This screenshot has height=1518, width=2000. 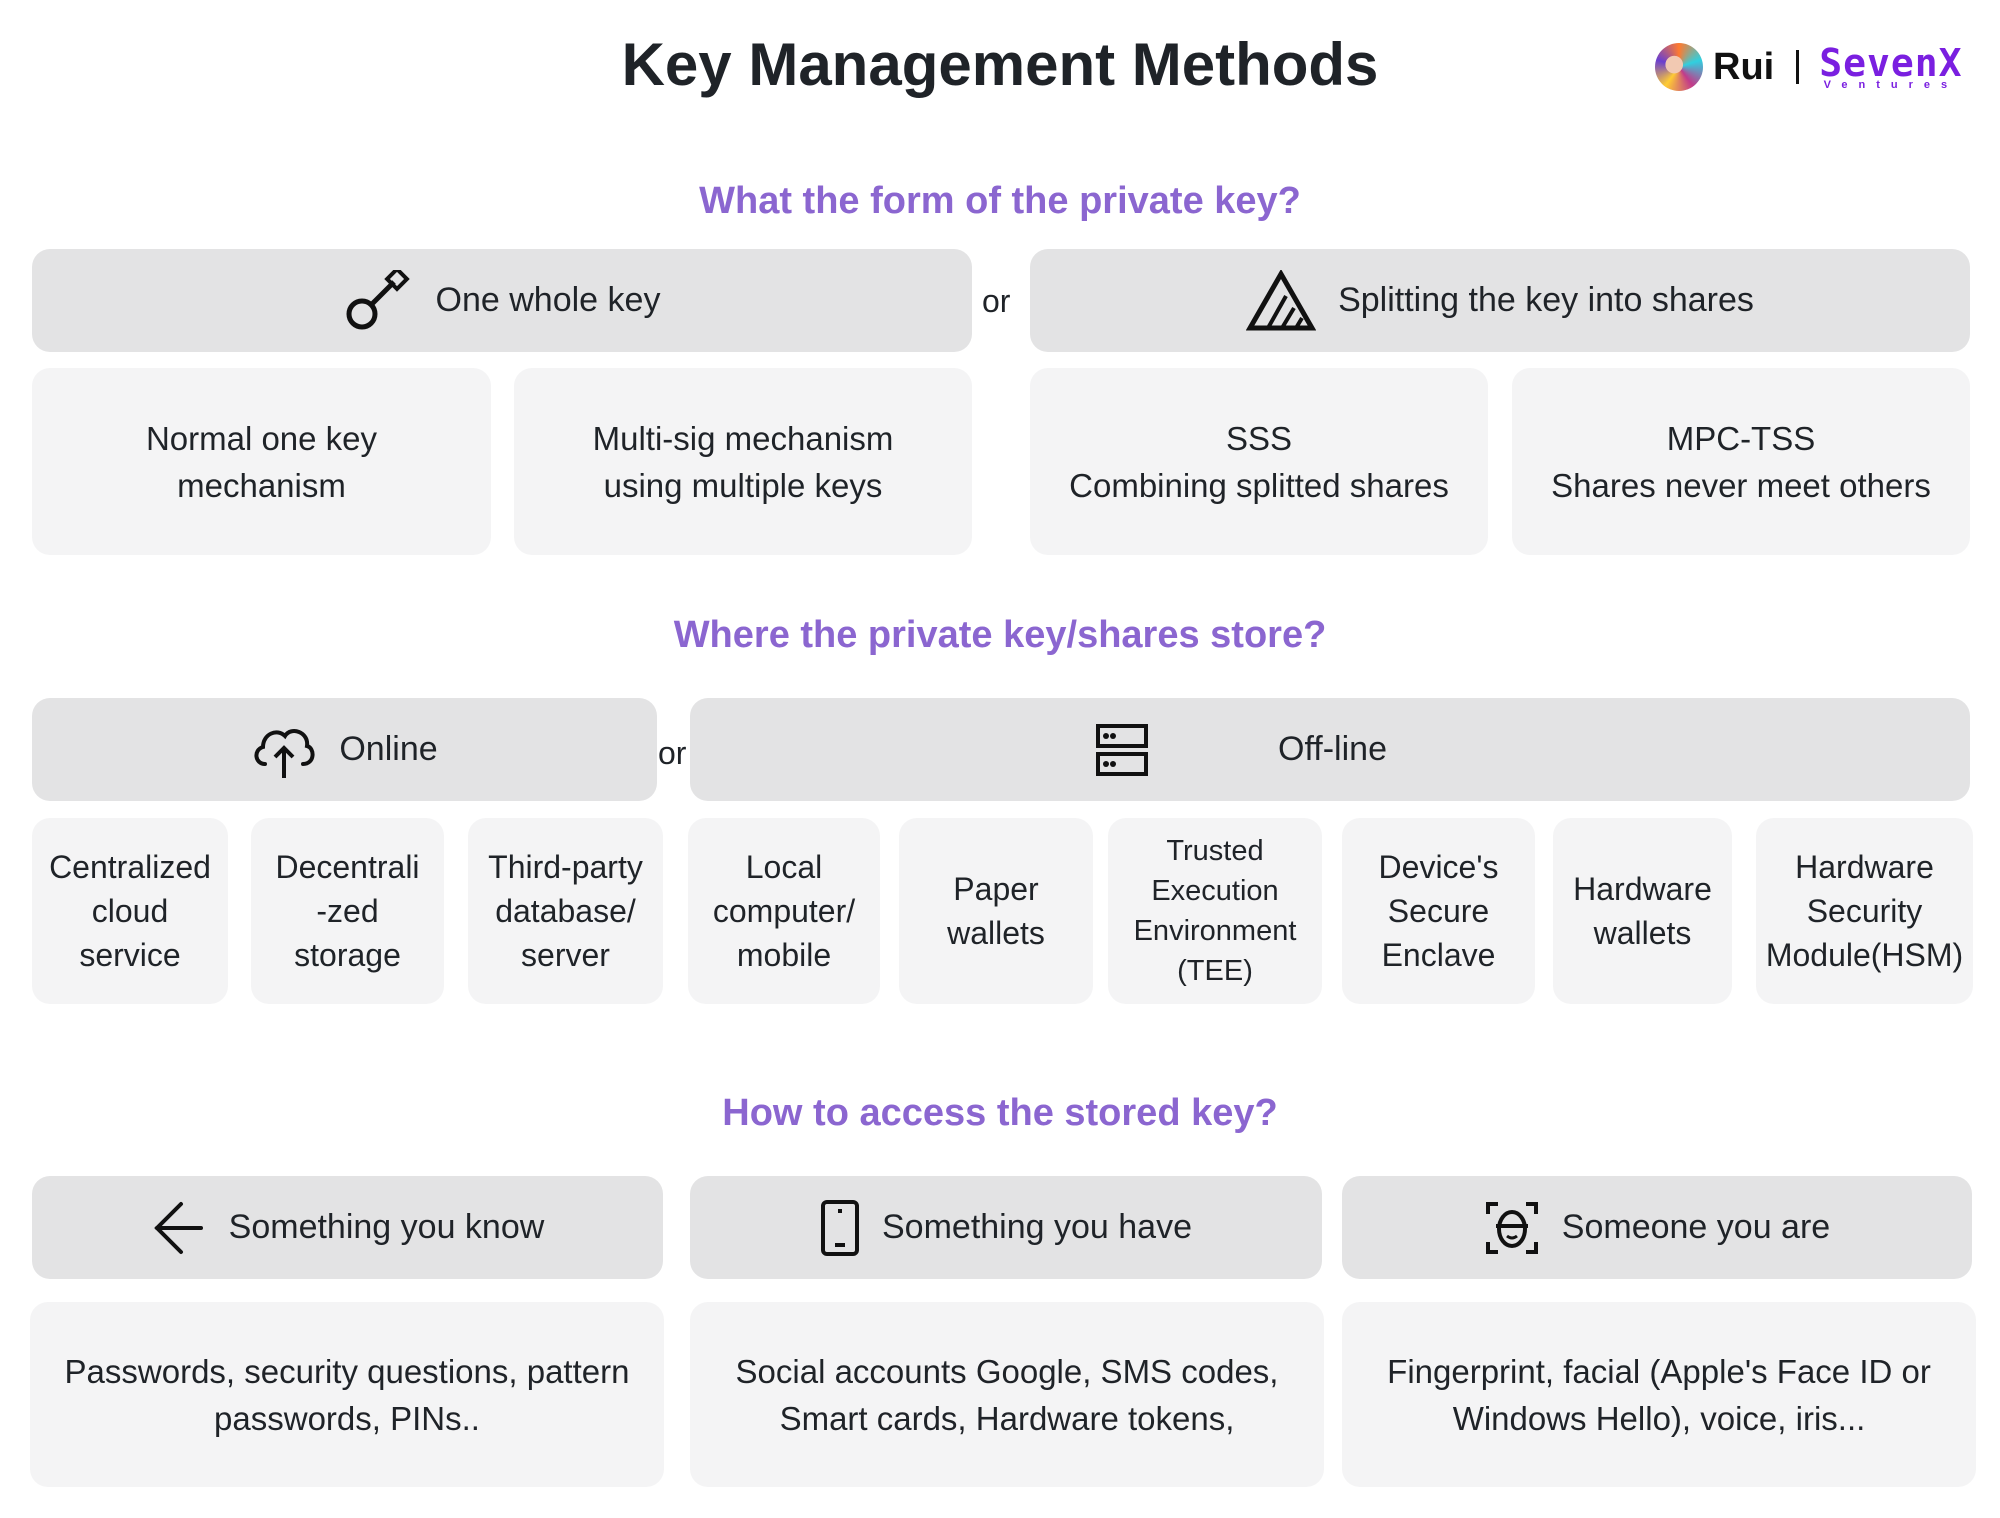 What do you see at coordinates (1037, 1227) in the screenshot?
I see `access-option-label: Something you have` at bounding box center [1037, 1227].